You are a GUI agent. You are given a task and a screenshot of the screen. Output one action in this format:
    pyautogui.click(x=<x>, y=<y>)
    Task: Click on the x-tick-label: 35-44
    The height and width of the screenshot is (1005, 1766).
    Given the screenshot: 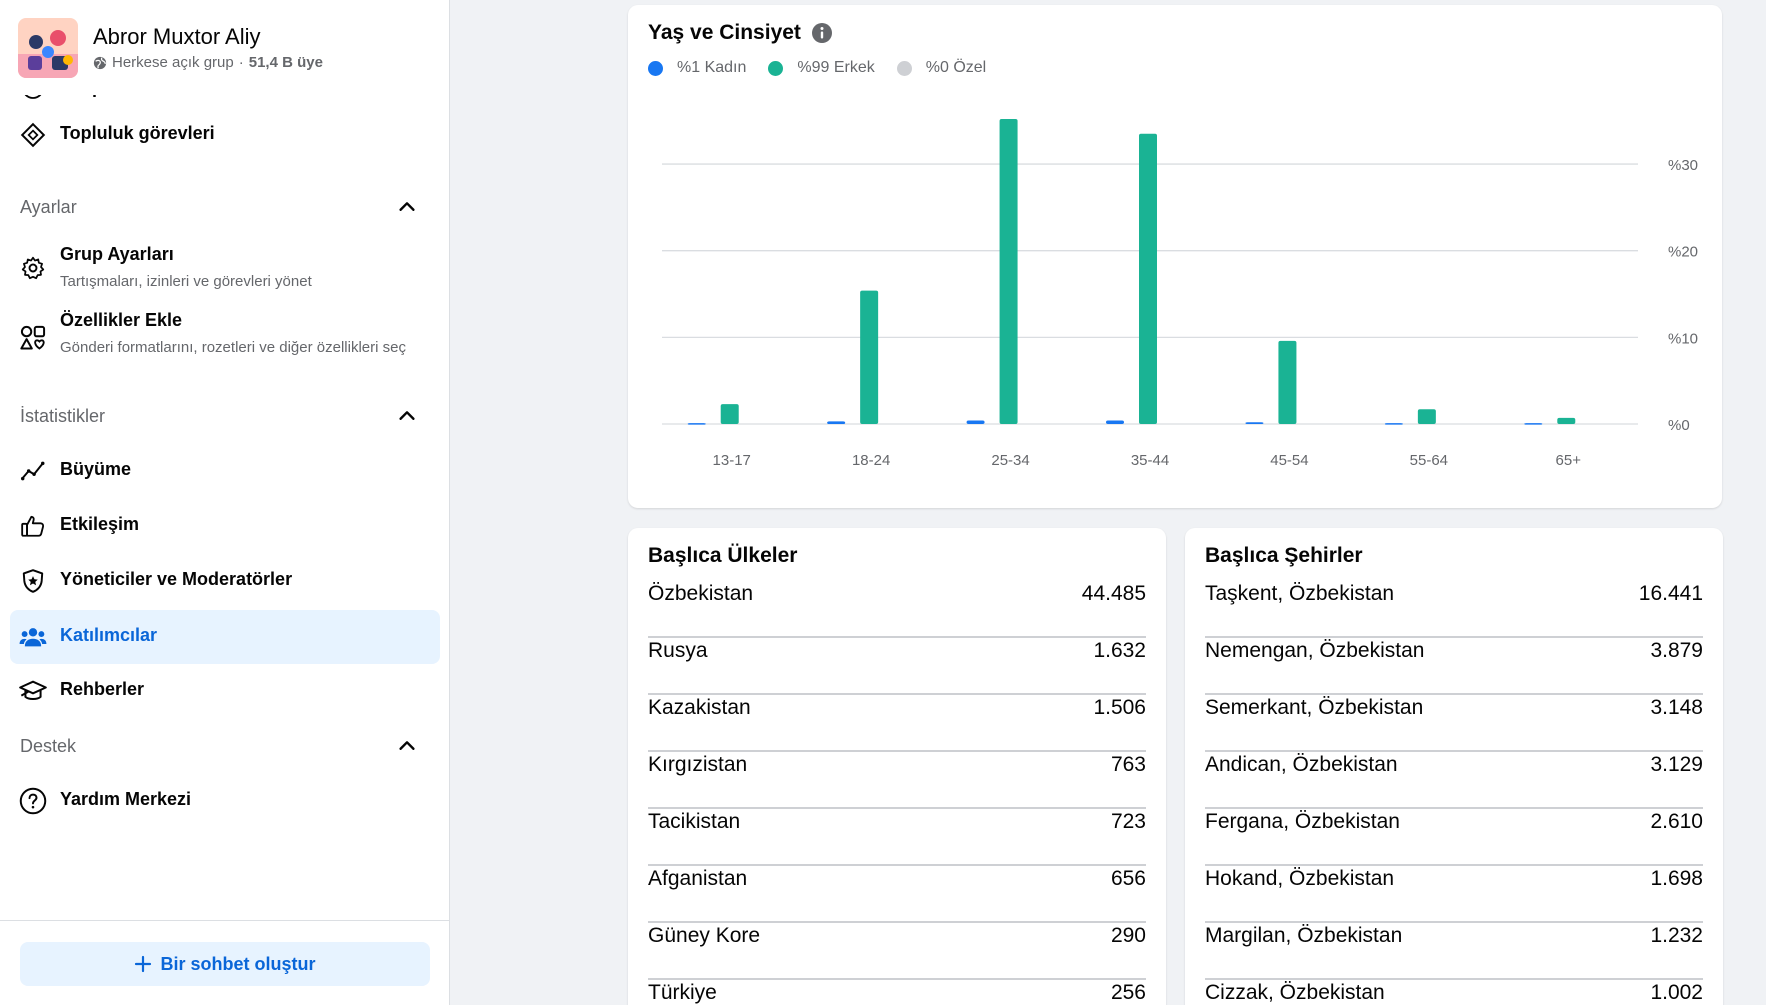 What is the action you would take?
    pyautogui.click(x=1150, y=460)
    